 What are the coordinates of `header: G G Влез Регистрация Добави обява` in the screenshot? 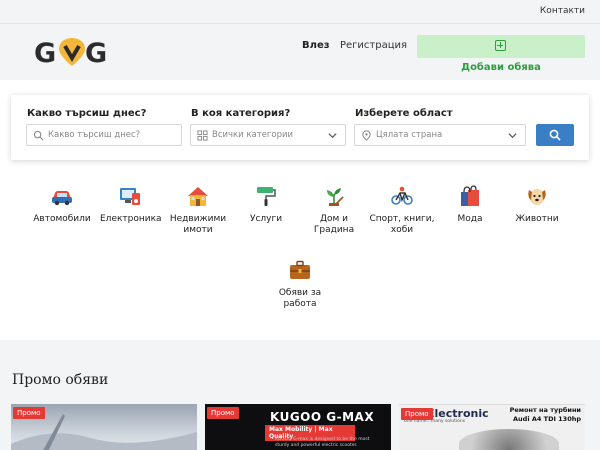 It's located at (300, 52).